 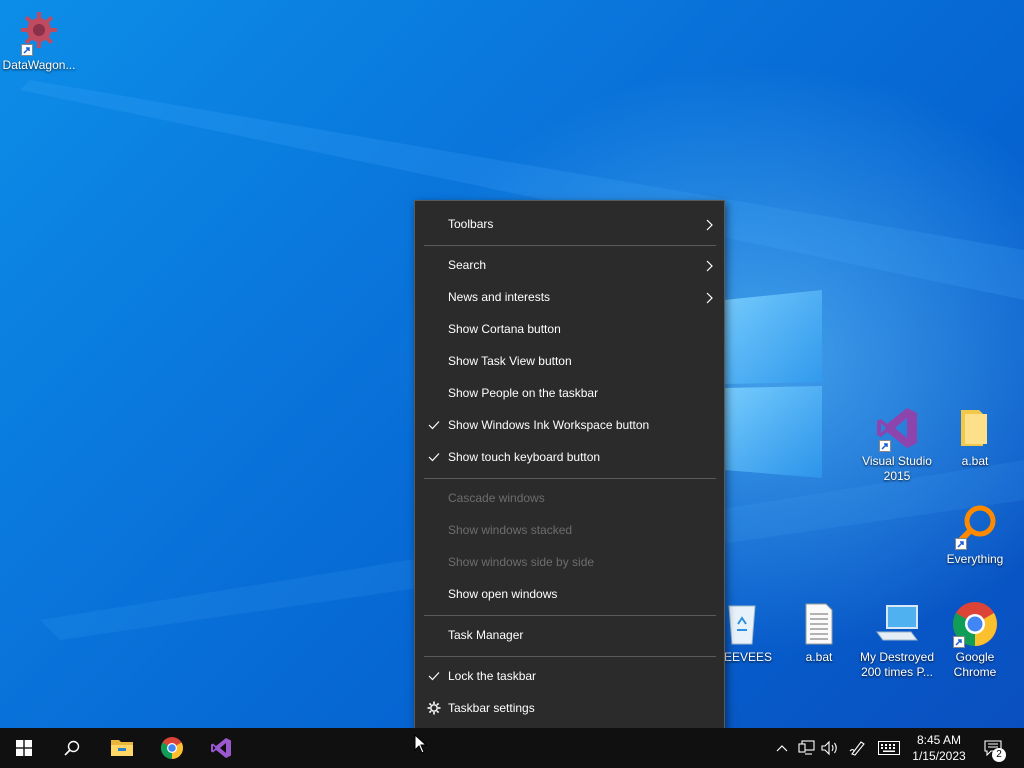 I want to click on menu-item-cascade-windows: Cascade windows, so click(x=569, y=499).